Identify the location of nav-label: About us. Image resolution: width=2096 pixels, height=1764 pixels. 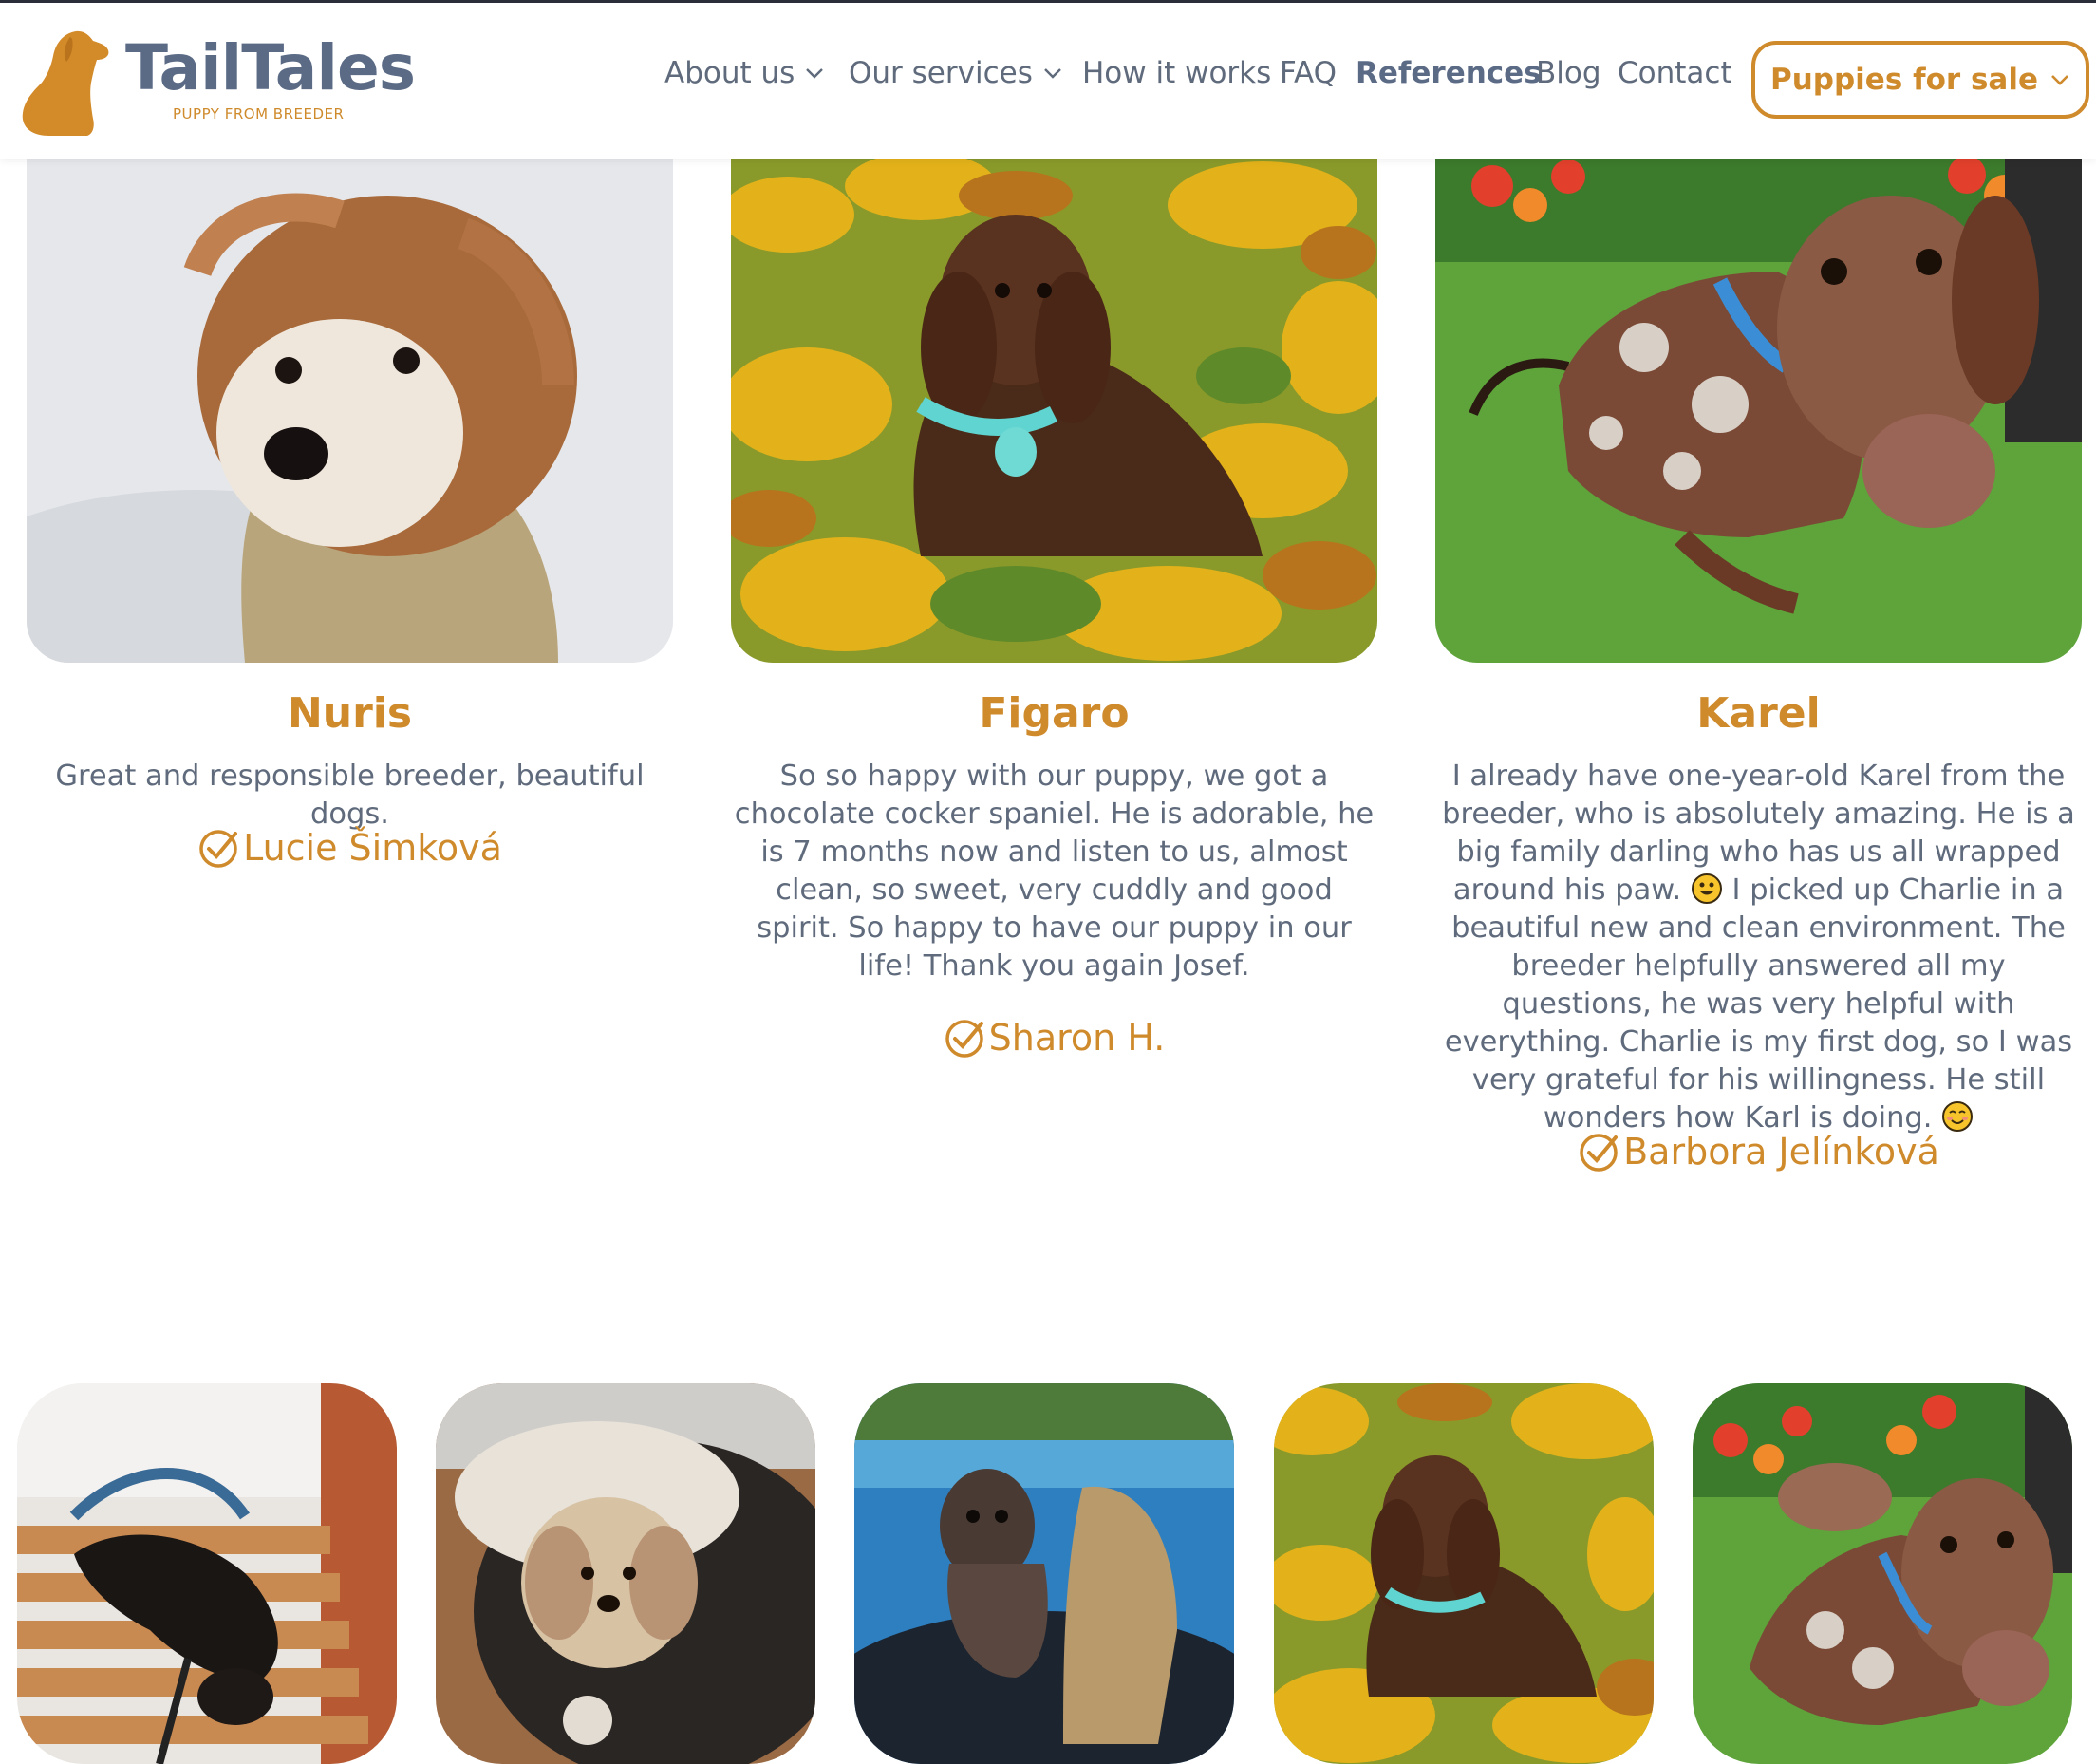
(729, 73).